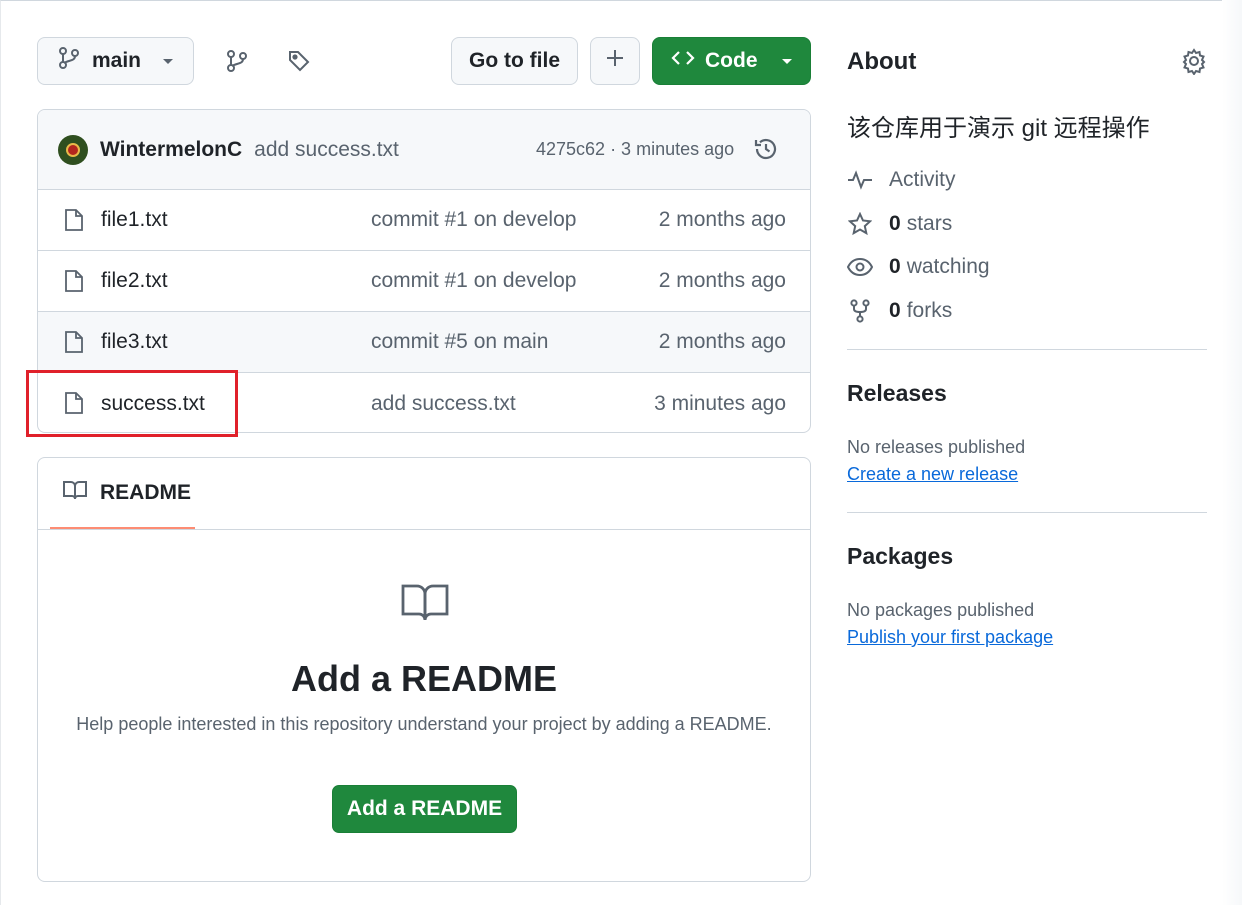  I want to click on about-heading: About, so click(882, 61).